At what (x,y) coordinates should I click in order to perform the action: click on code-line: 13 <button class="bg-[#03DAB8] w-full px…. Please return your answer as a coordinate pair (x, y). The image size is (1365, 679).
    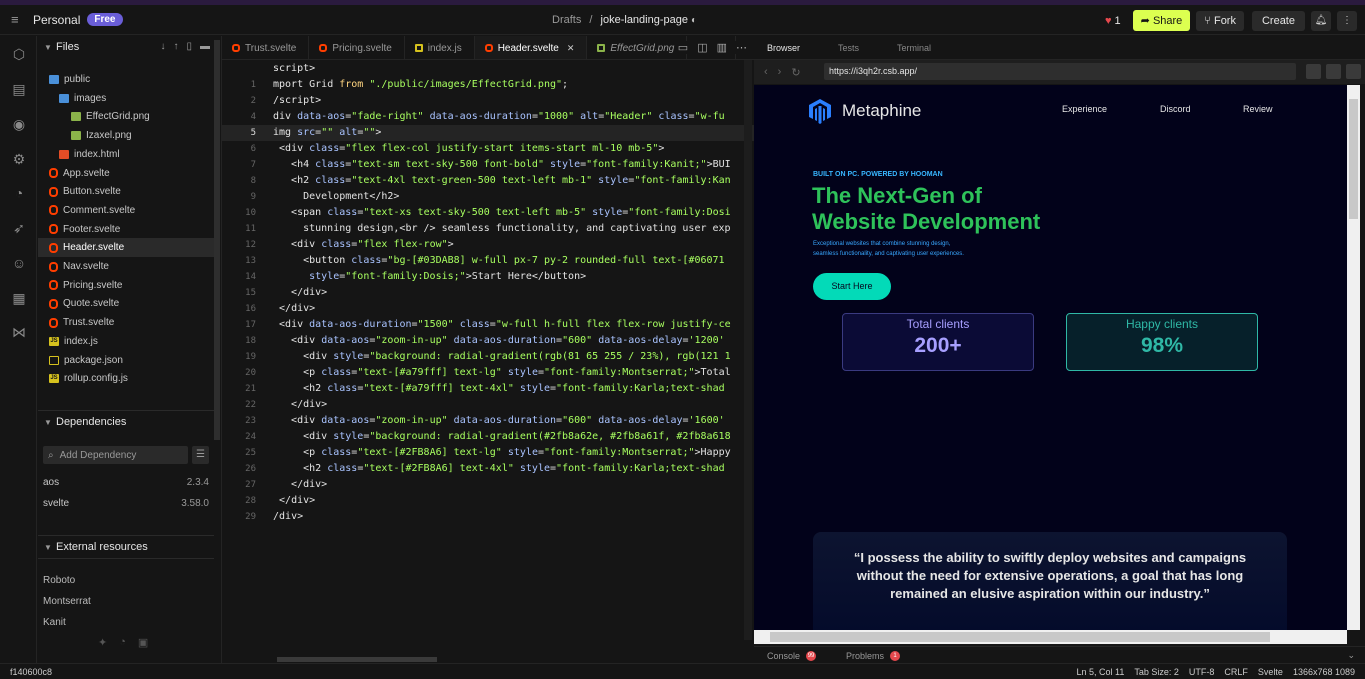
    Looking at the image, I should click on (488, 261).